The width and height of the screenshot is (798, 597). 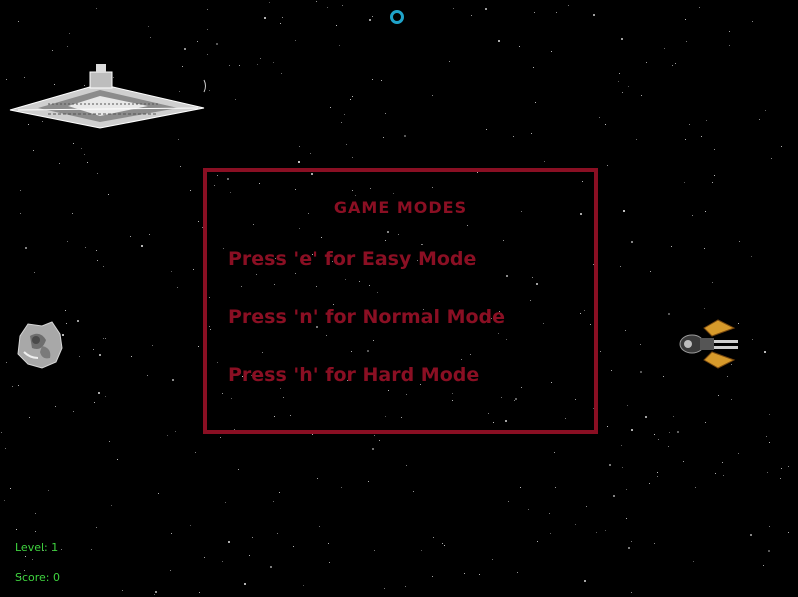 What do you see at coordinates (40, 345) in the screenshot?
I see `asteroid-sprite` at bounding box center [40, 345].